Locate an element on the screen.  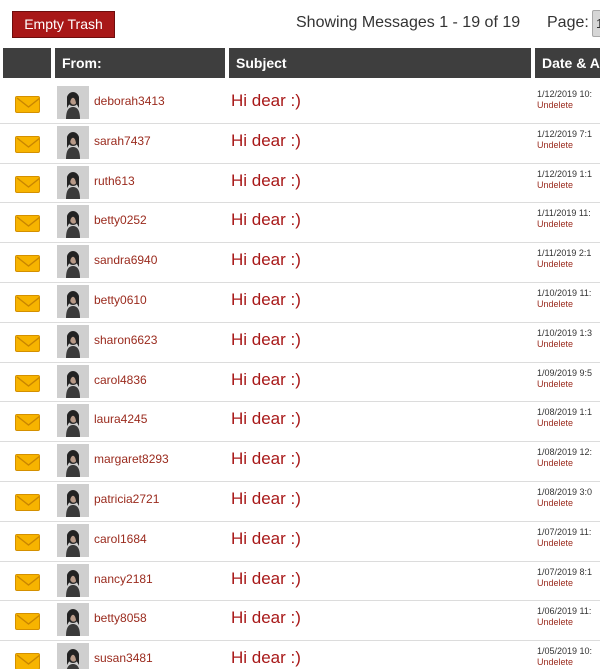
message-row: sarah7437 Hi dear :) 1/12/2019 7:1 Undelete is located at coordinates (300, 144).